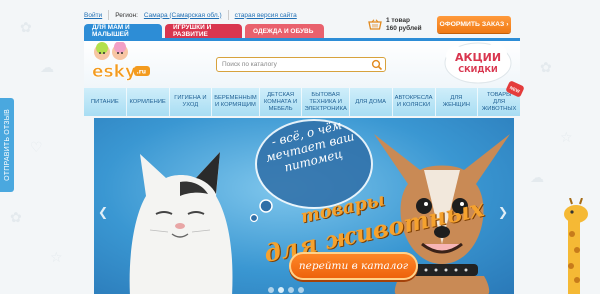  Describe the element at coordinates (148, 102) in the screenshot. I see `nav-feeding: КОРМЛЕНИЕ` at that location.